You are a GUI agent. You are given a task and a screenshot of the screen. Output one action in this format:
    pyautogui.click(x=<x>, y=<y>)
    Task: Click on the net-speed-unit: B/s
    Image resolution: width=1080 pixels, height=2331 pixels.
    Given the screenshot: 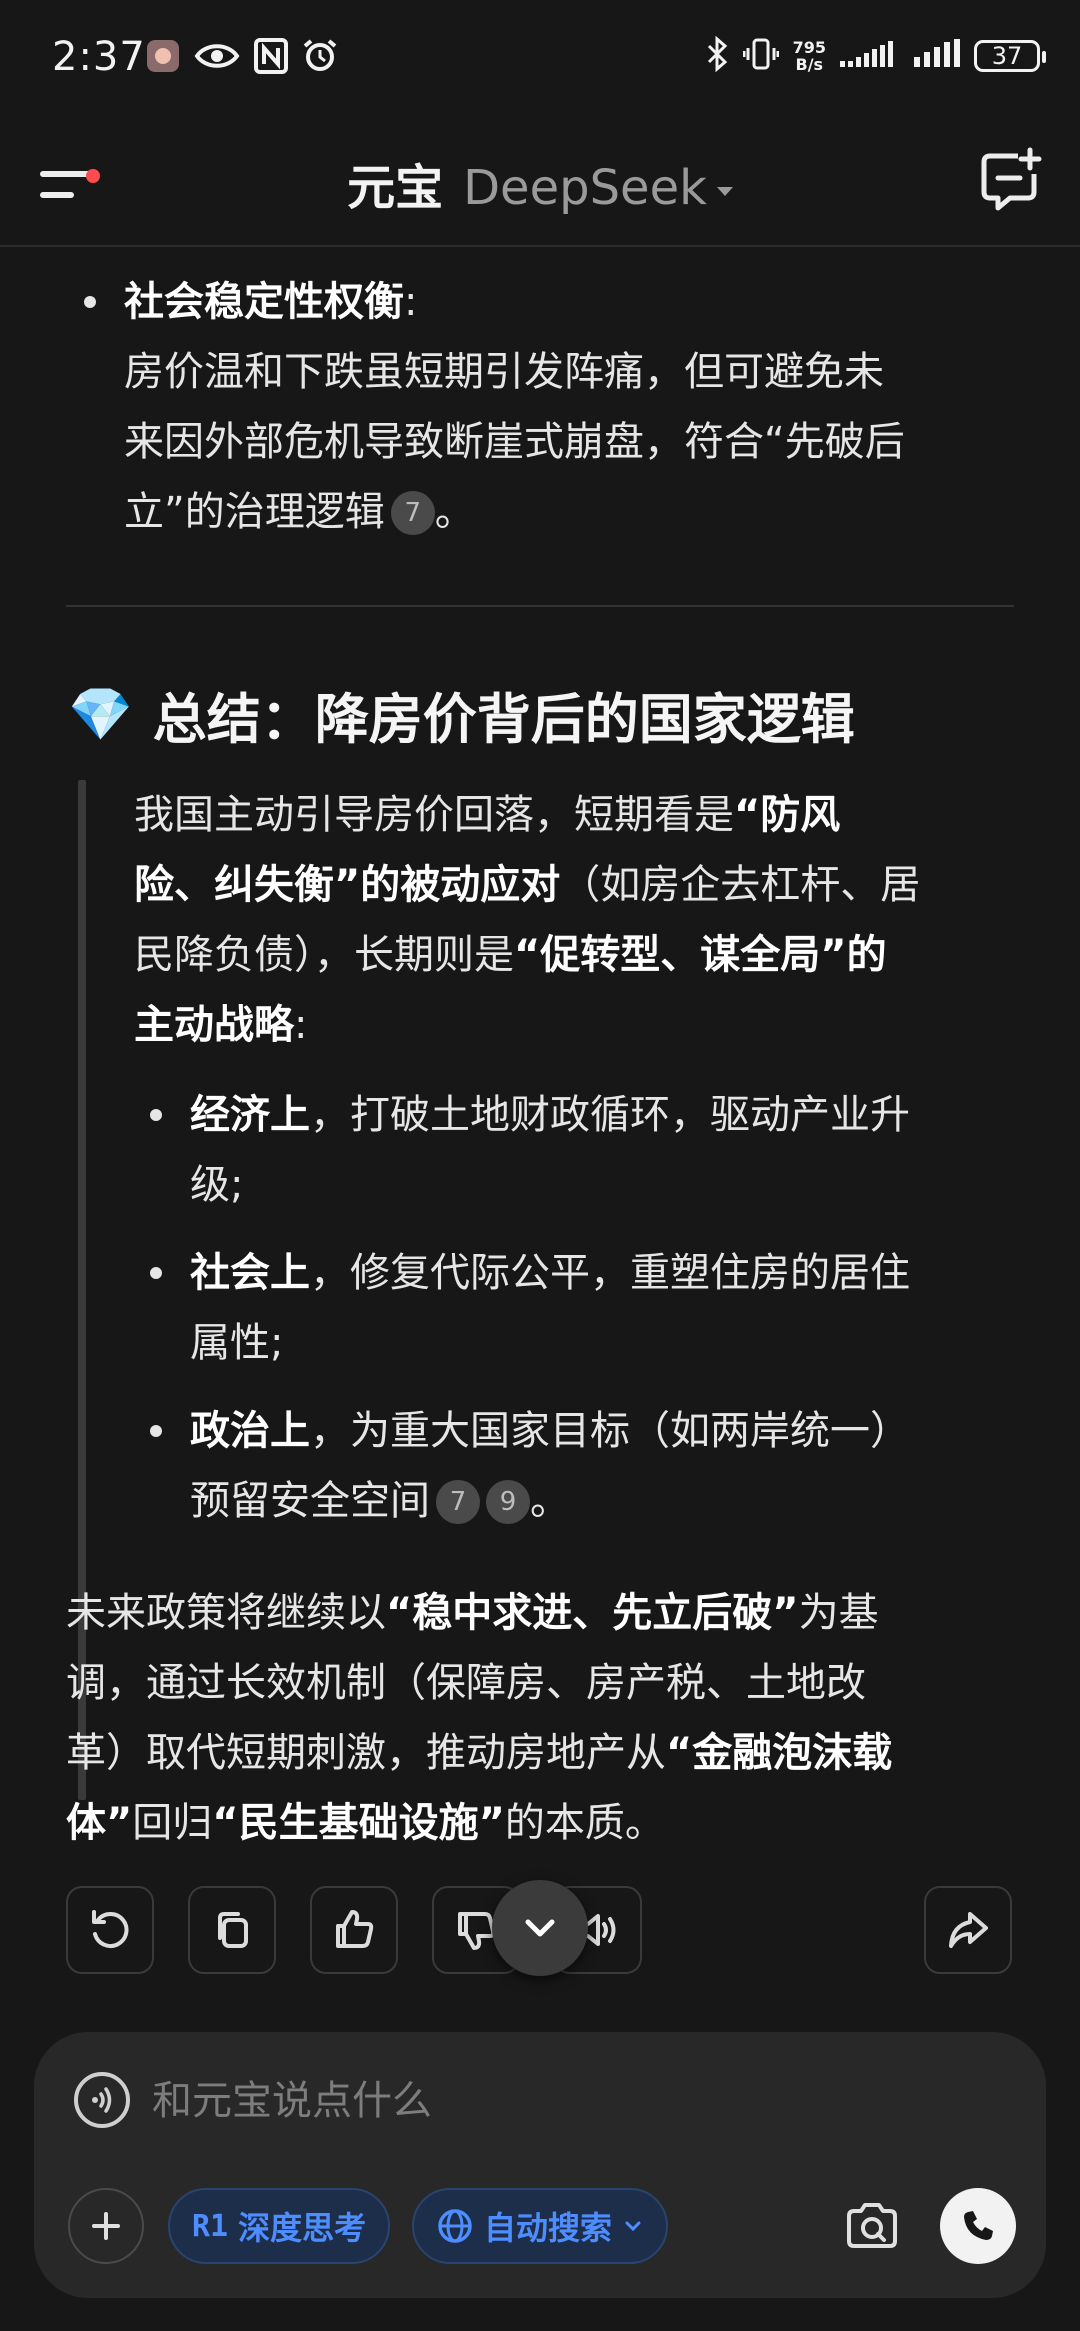 What is the action you would take?
    pyautogui.click(x=809, y=64)
    